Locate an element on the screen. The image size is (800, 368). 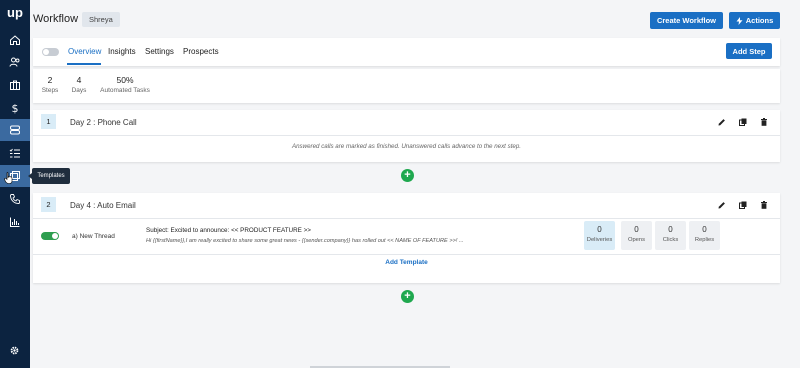
metric-clicks: 0 Clicks is located at coordinates (670, 235).